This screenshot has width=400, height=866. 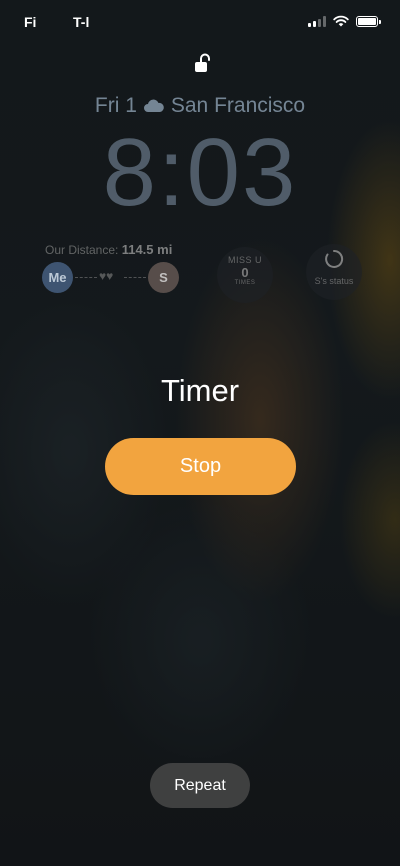 I want to click on partner-status-label: S's status, so click(x=334, y=281).